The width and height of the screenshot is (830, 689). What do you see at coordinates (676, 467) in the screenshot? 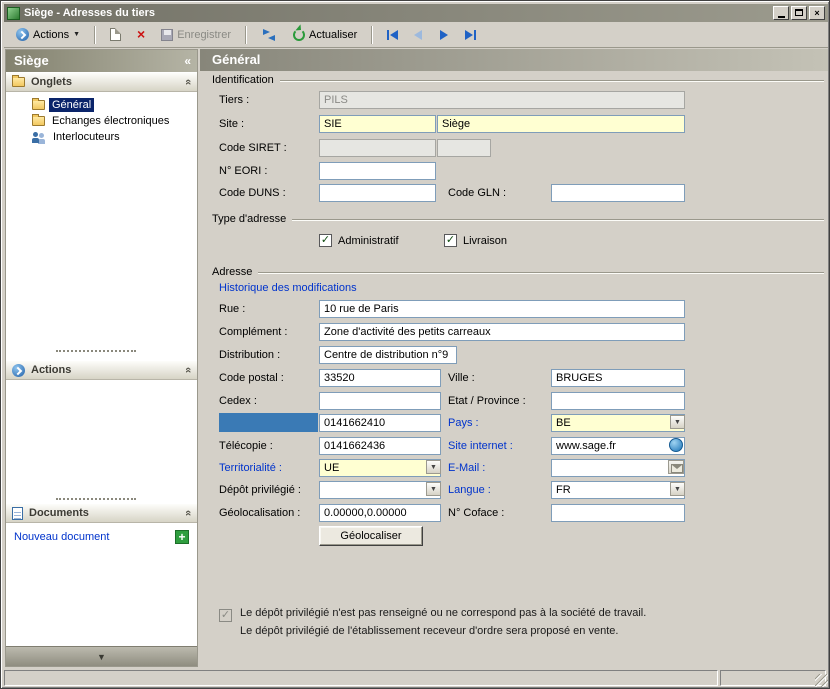
I see `mail-icon` at bounding box center [676, 467].